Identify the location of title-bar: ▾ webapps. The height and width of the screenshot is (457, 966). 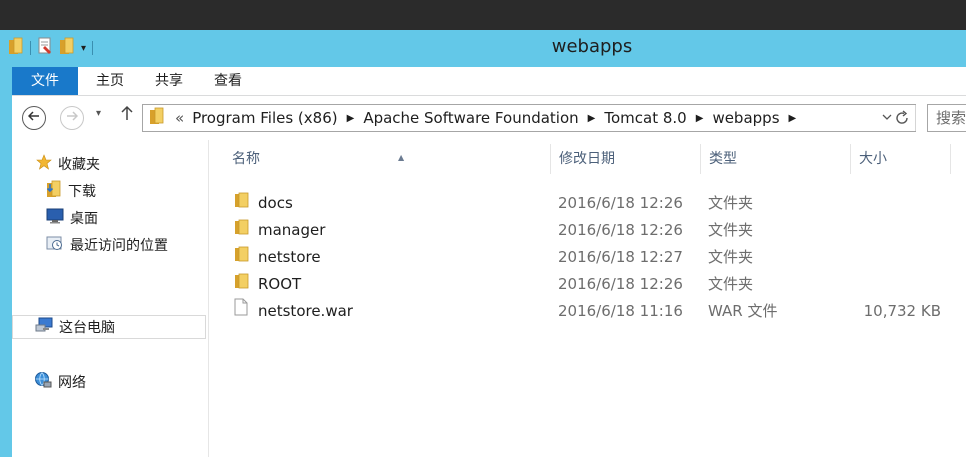
(483, 48).